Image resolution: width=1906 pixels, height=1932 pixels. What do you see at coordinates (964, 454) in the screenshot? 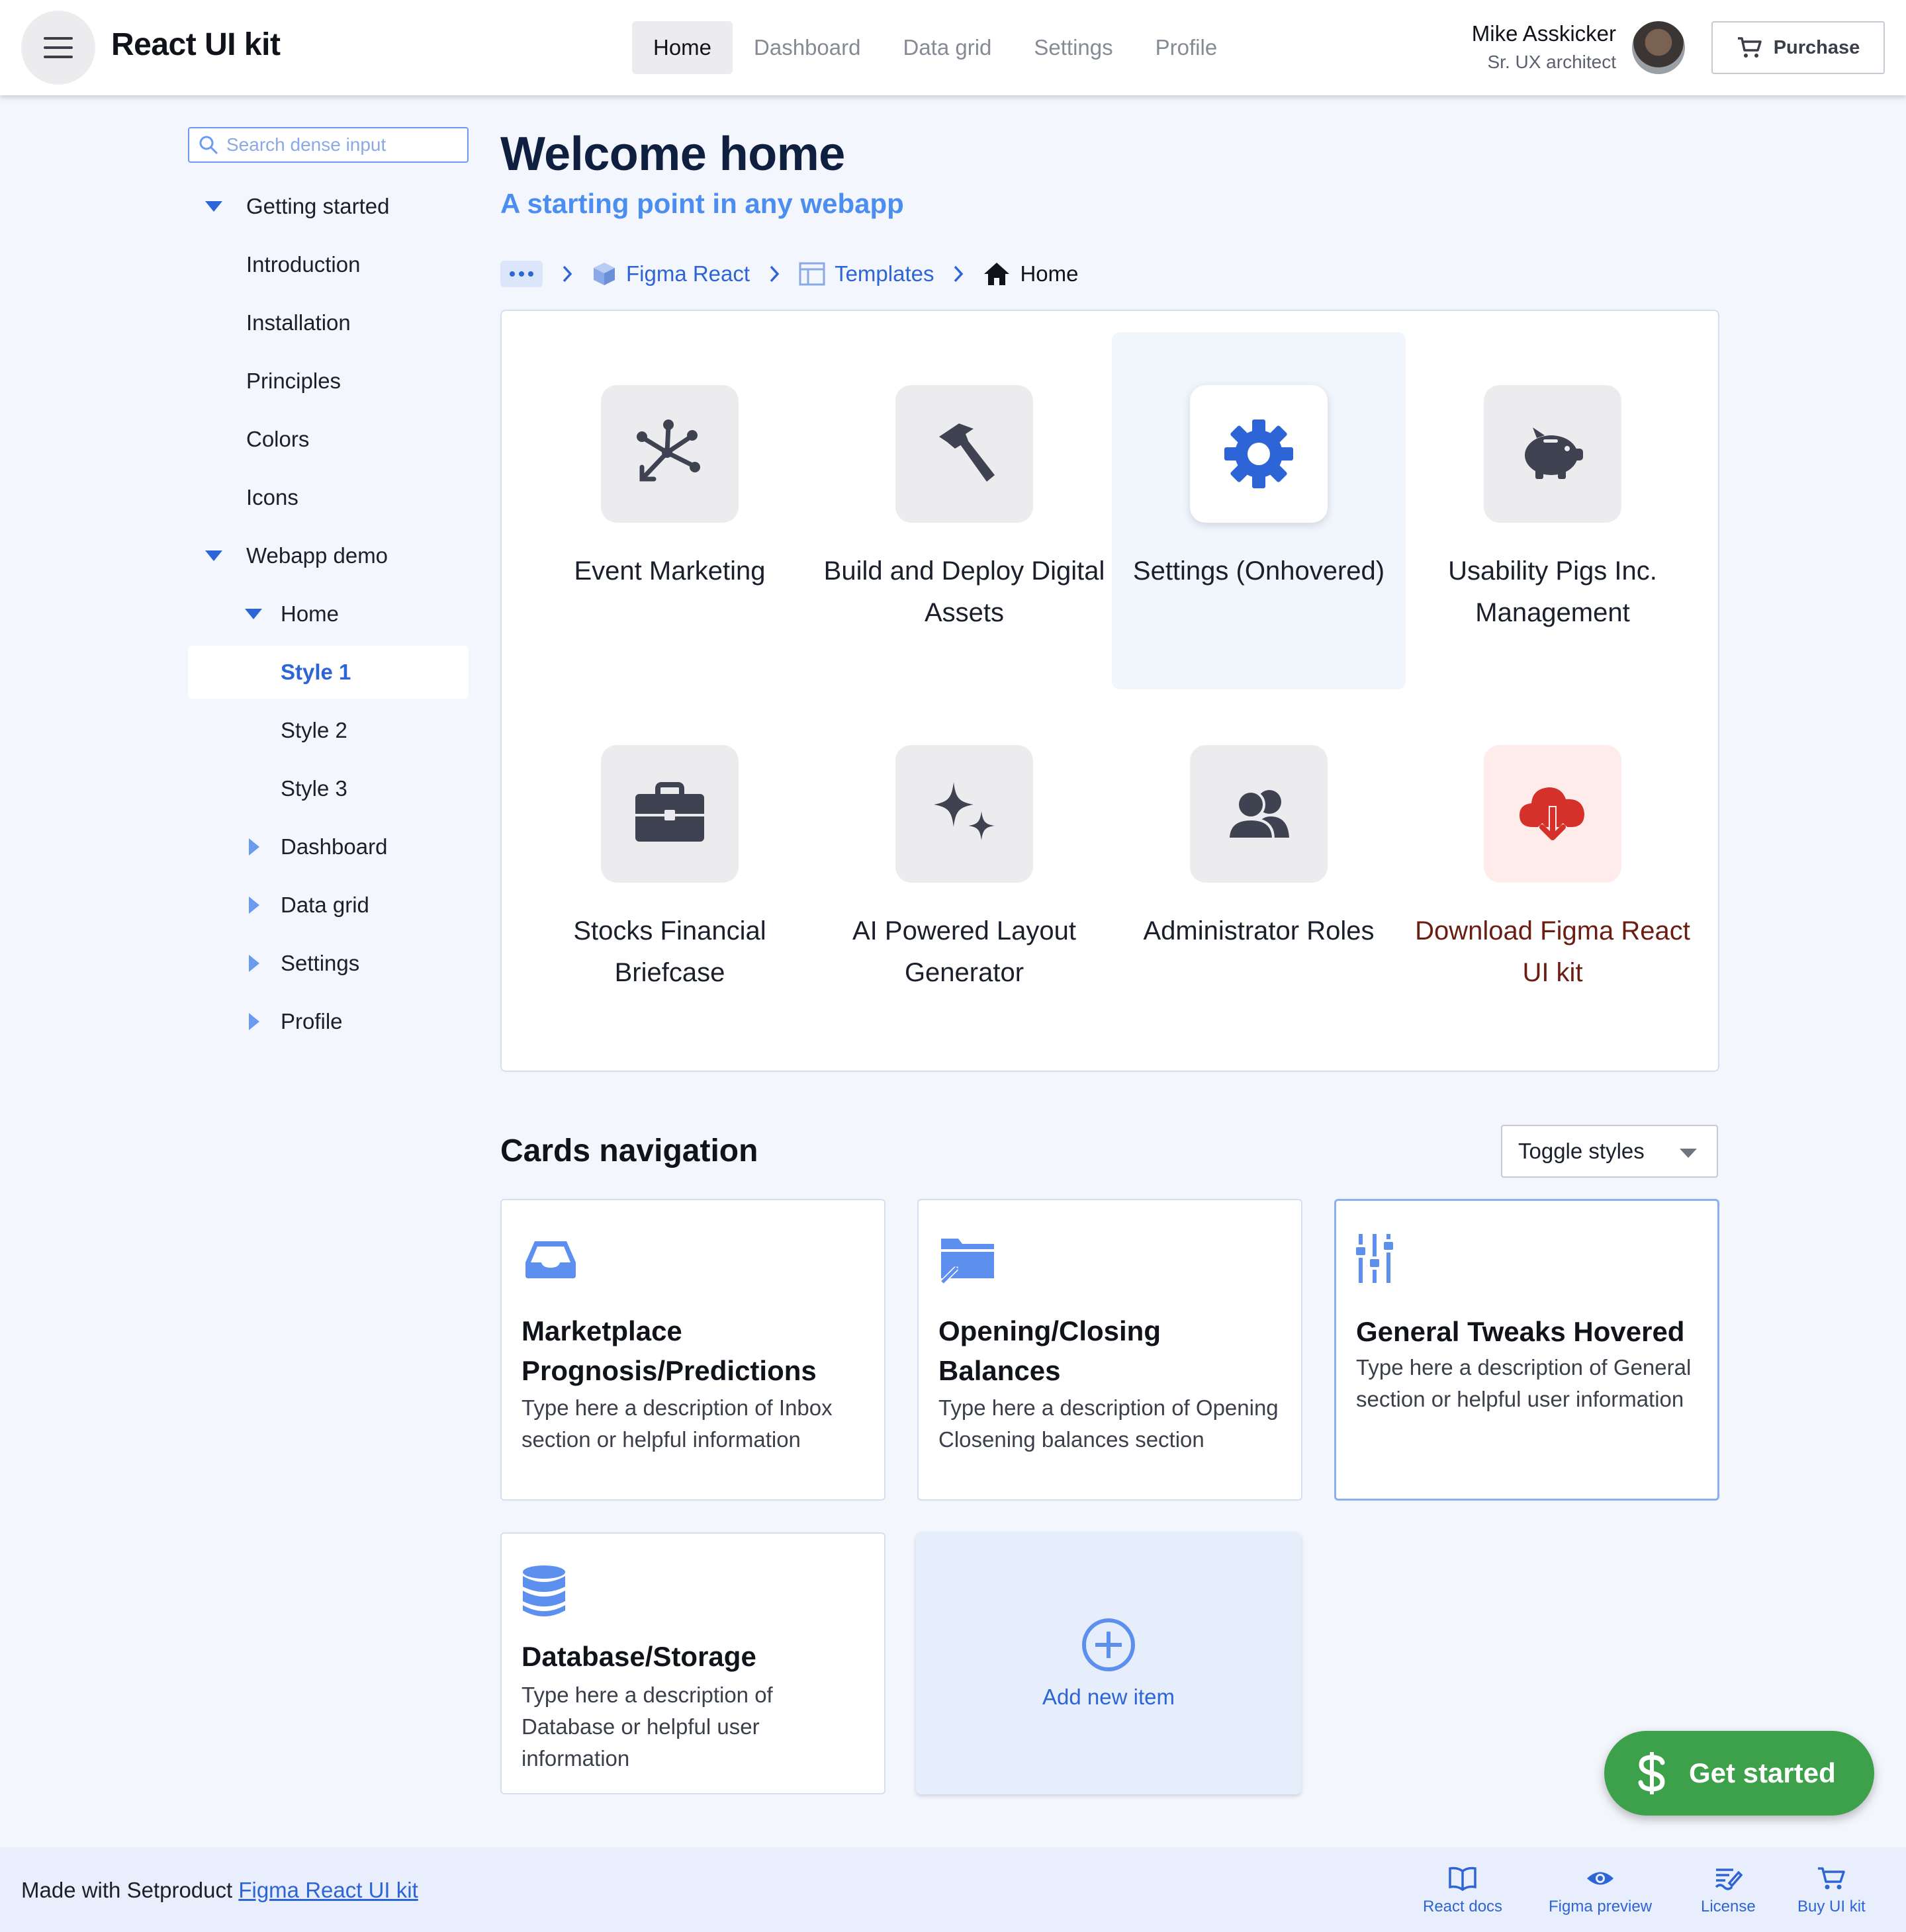
I see `hammer-icon` at bounding box center [964, 454].